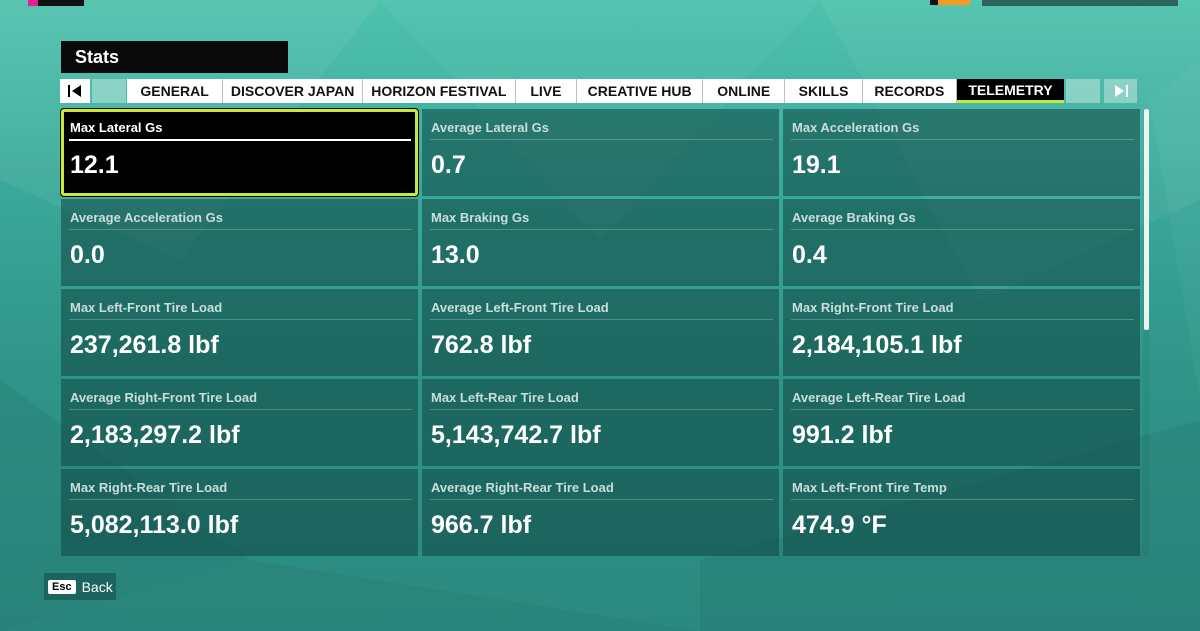 Image resolution: width=1200 pixels, height=631 pixels. I want to click on tab-telemetry: TELEMETRY, so click(1010, 91).